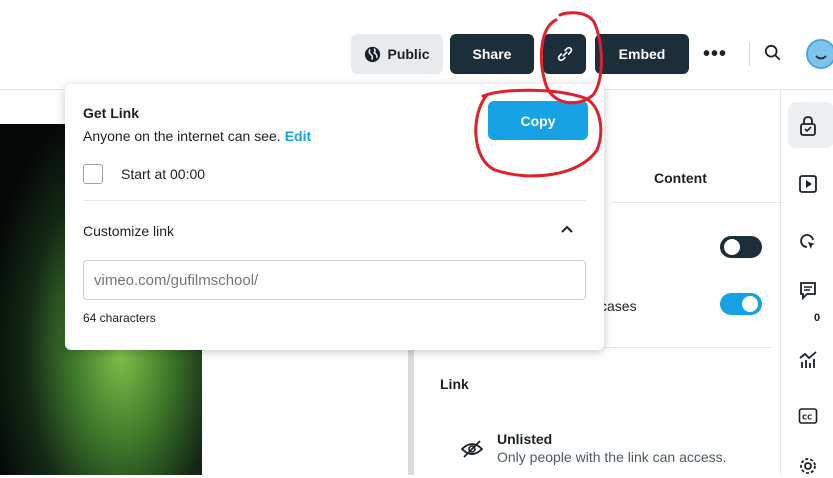  I want to click on search-button, so click(773, 55).